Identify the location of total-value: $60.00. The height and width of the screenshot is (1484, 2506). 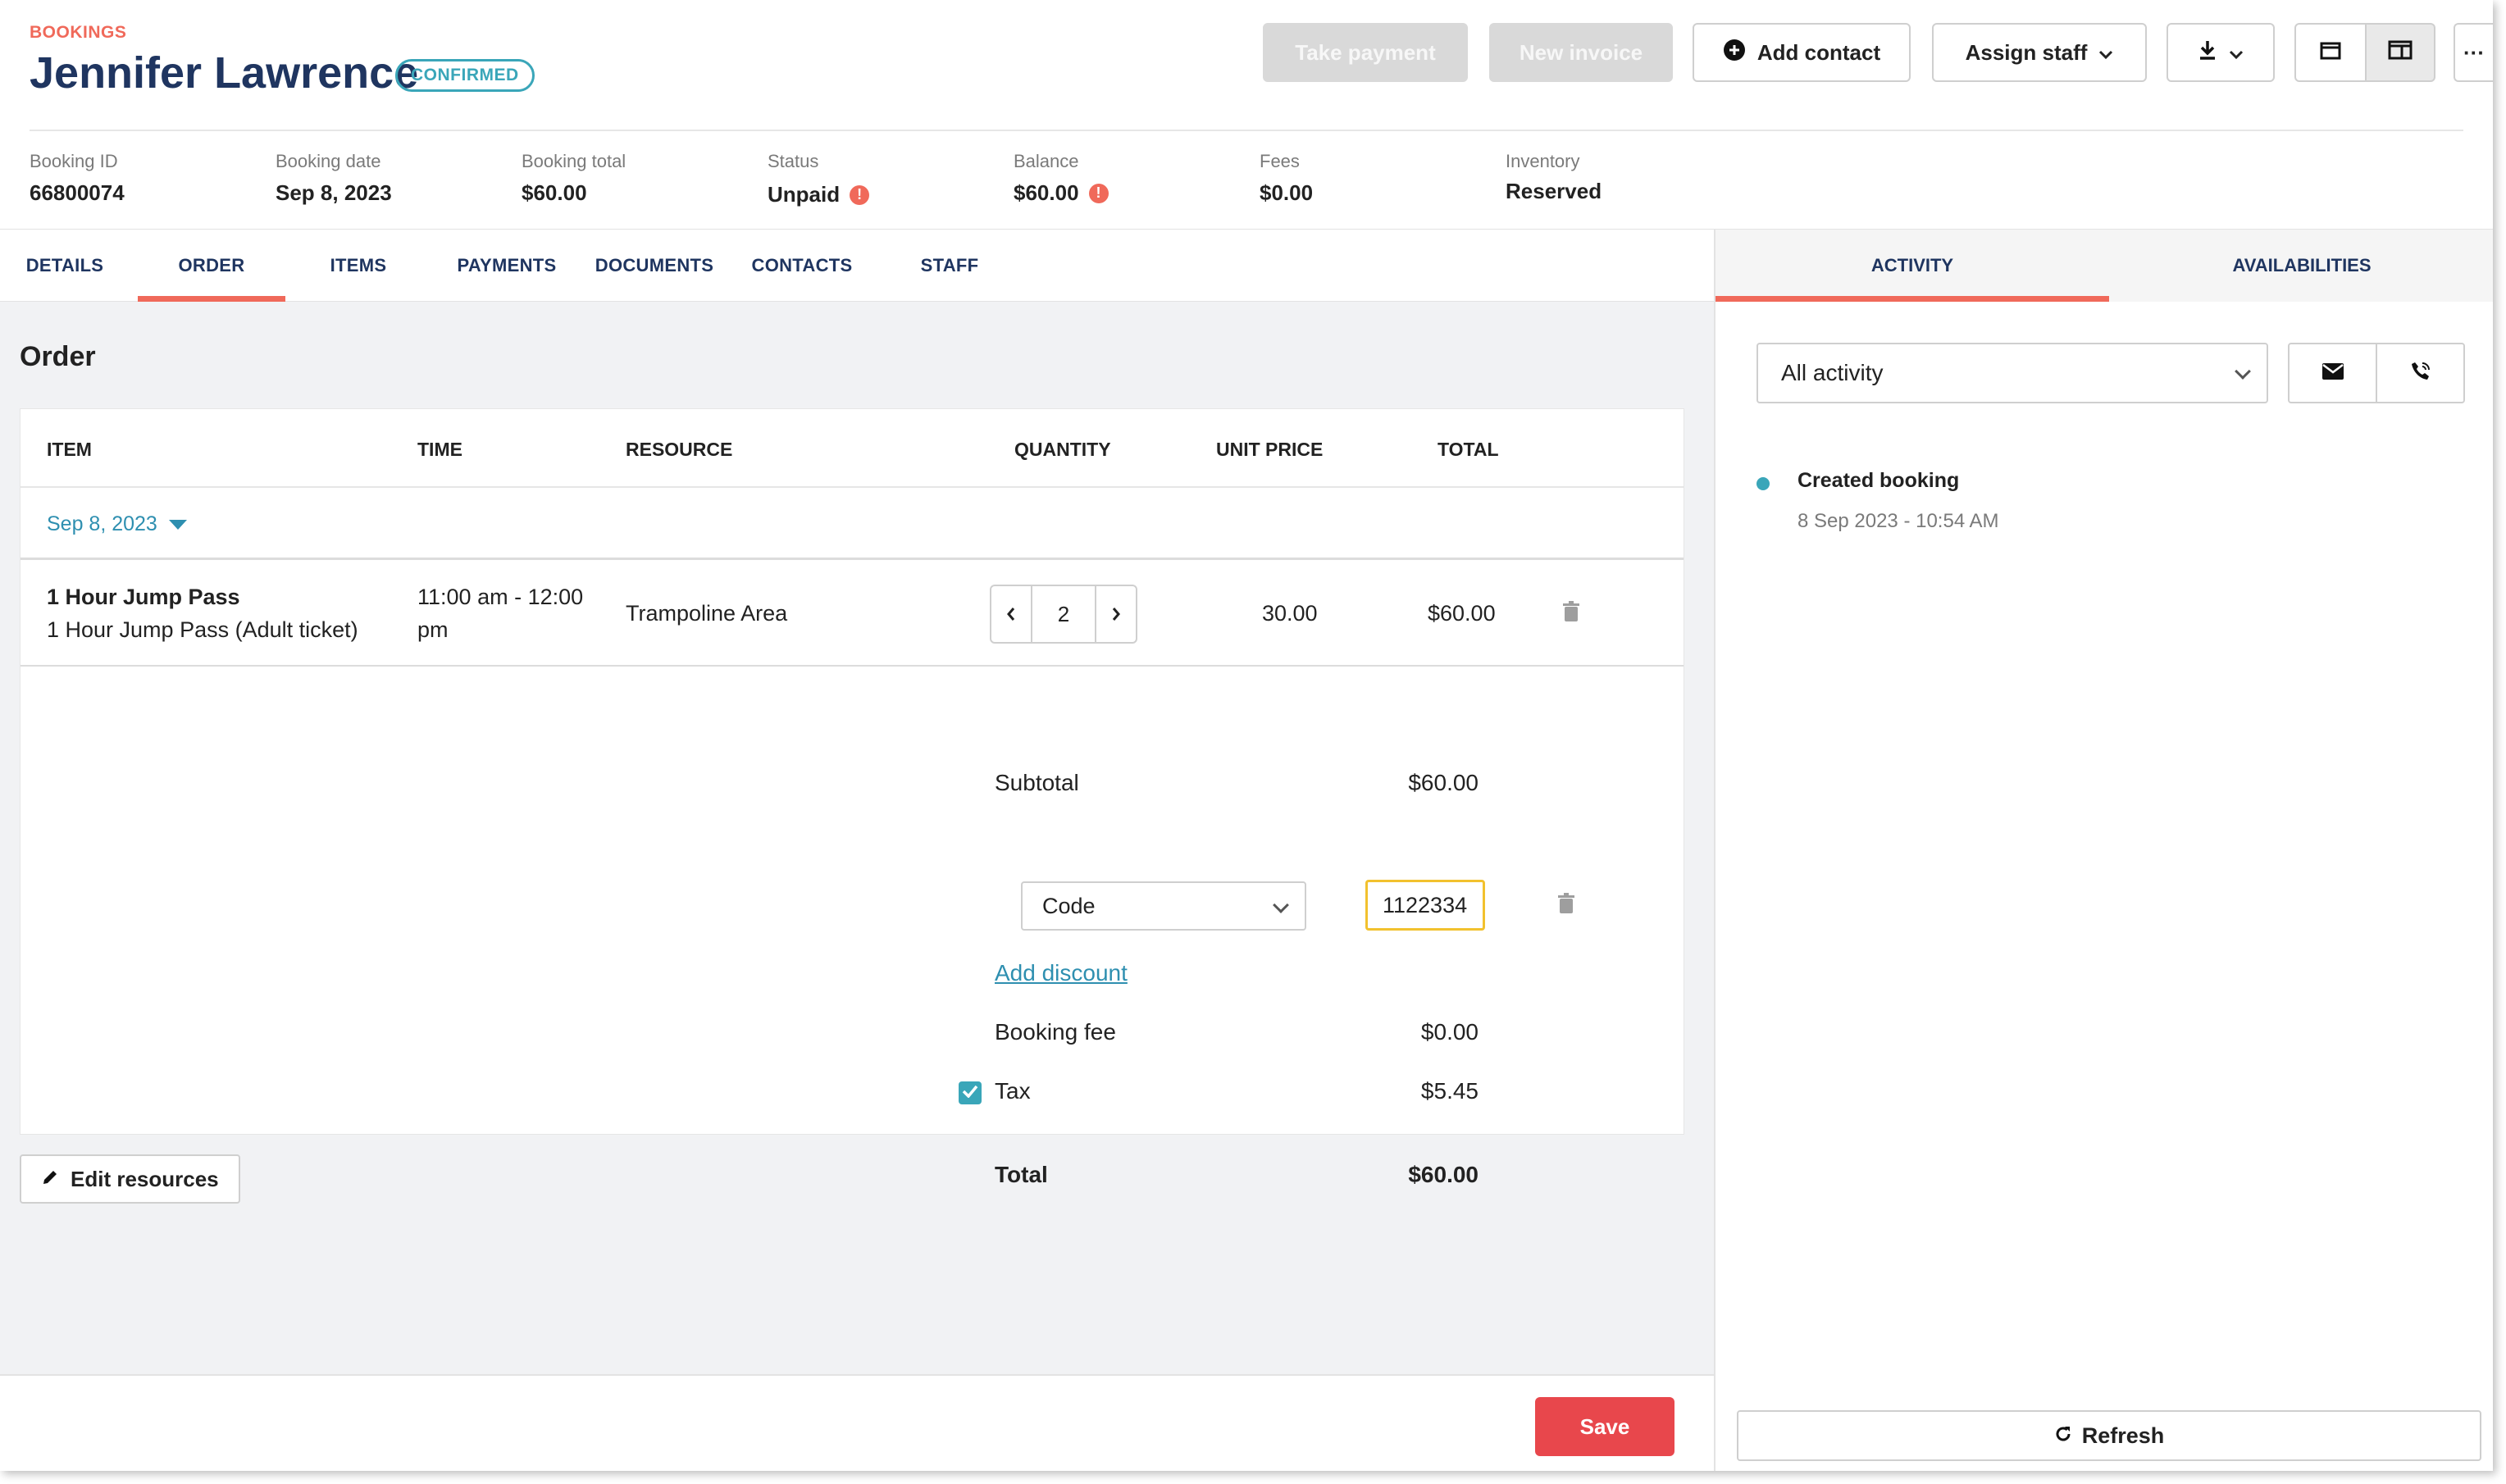
(1443, 1174).